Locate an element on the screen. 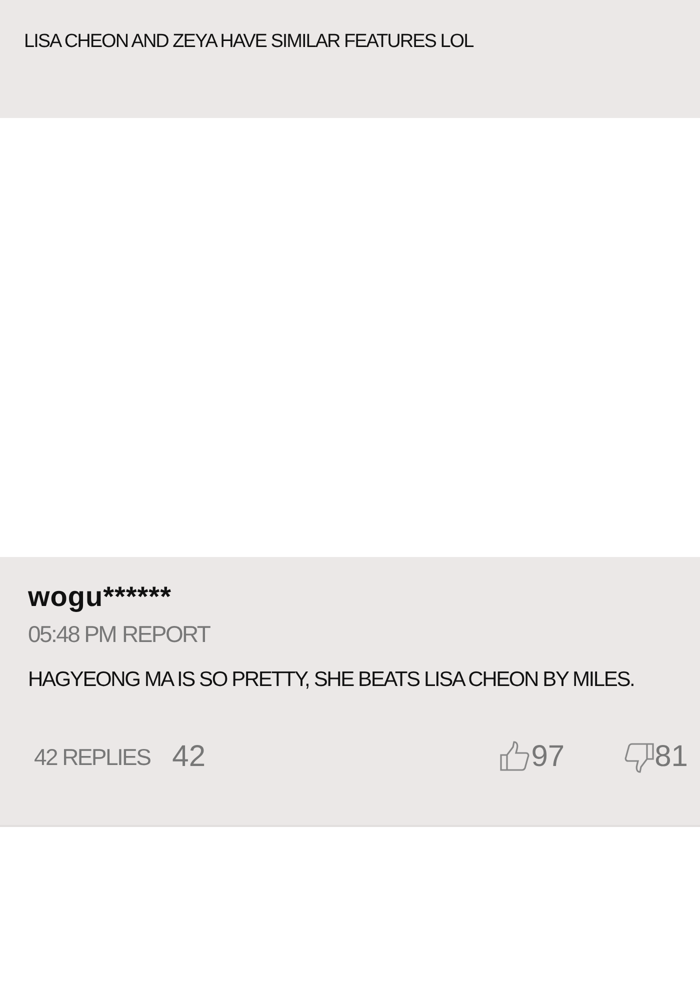 The width and height of the screenshot is (700, 1000). comment-text: HAGYEONG MA IS SO PRETTY, SHE BEATS LISA CHEON BY MILES. is located at coordinates (331, 680).